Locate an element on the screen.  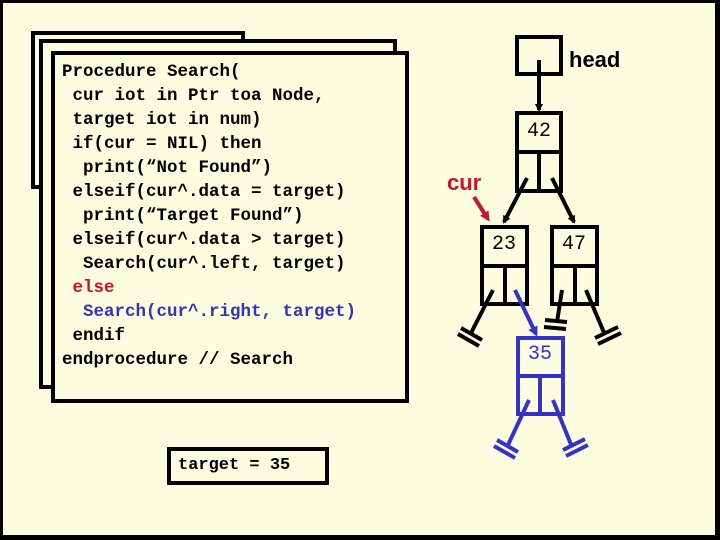
nil-ground-47-right is located at coordinates (603, 317).